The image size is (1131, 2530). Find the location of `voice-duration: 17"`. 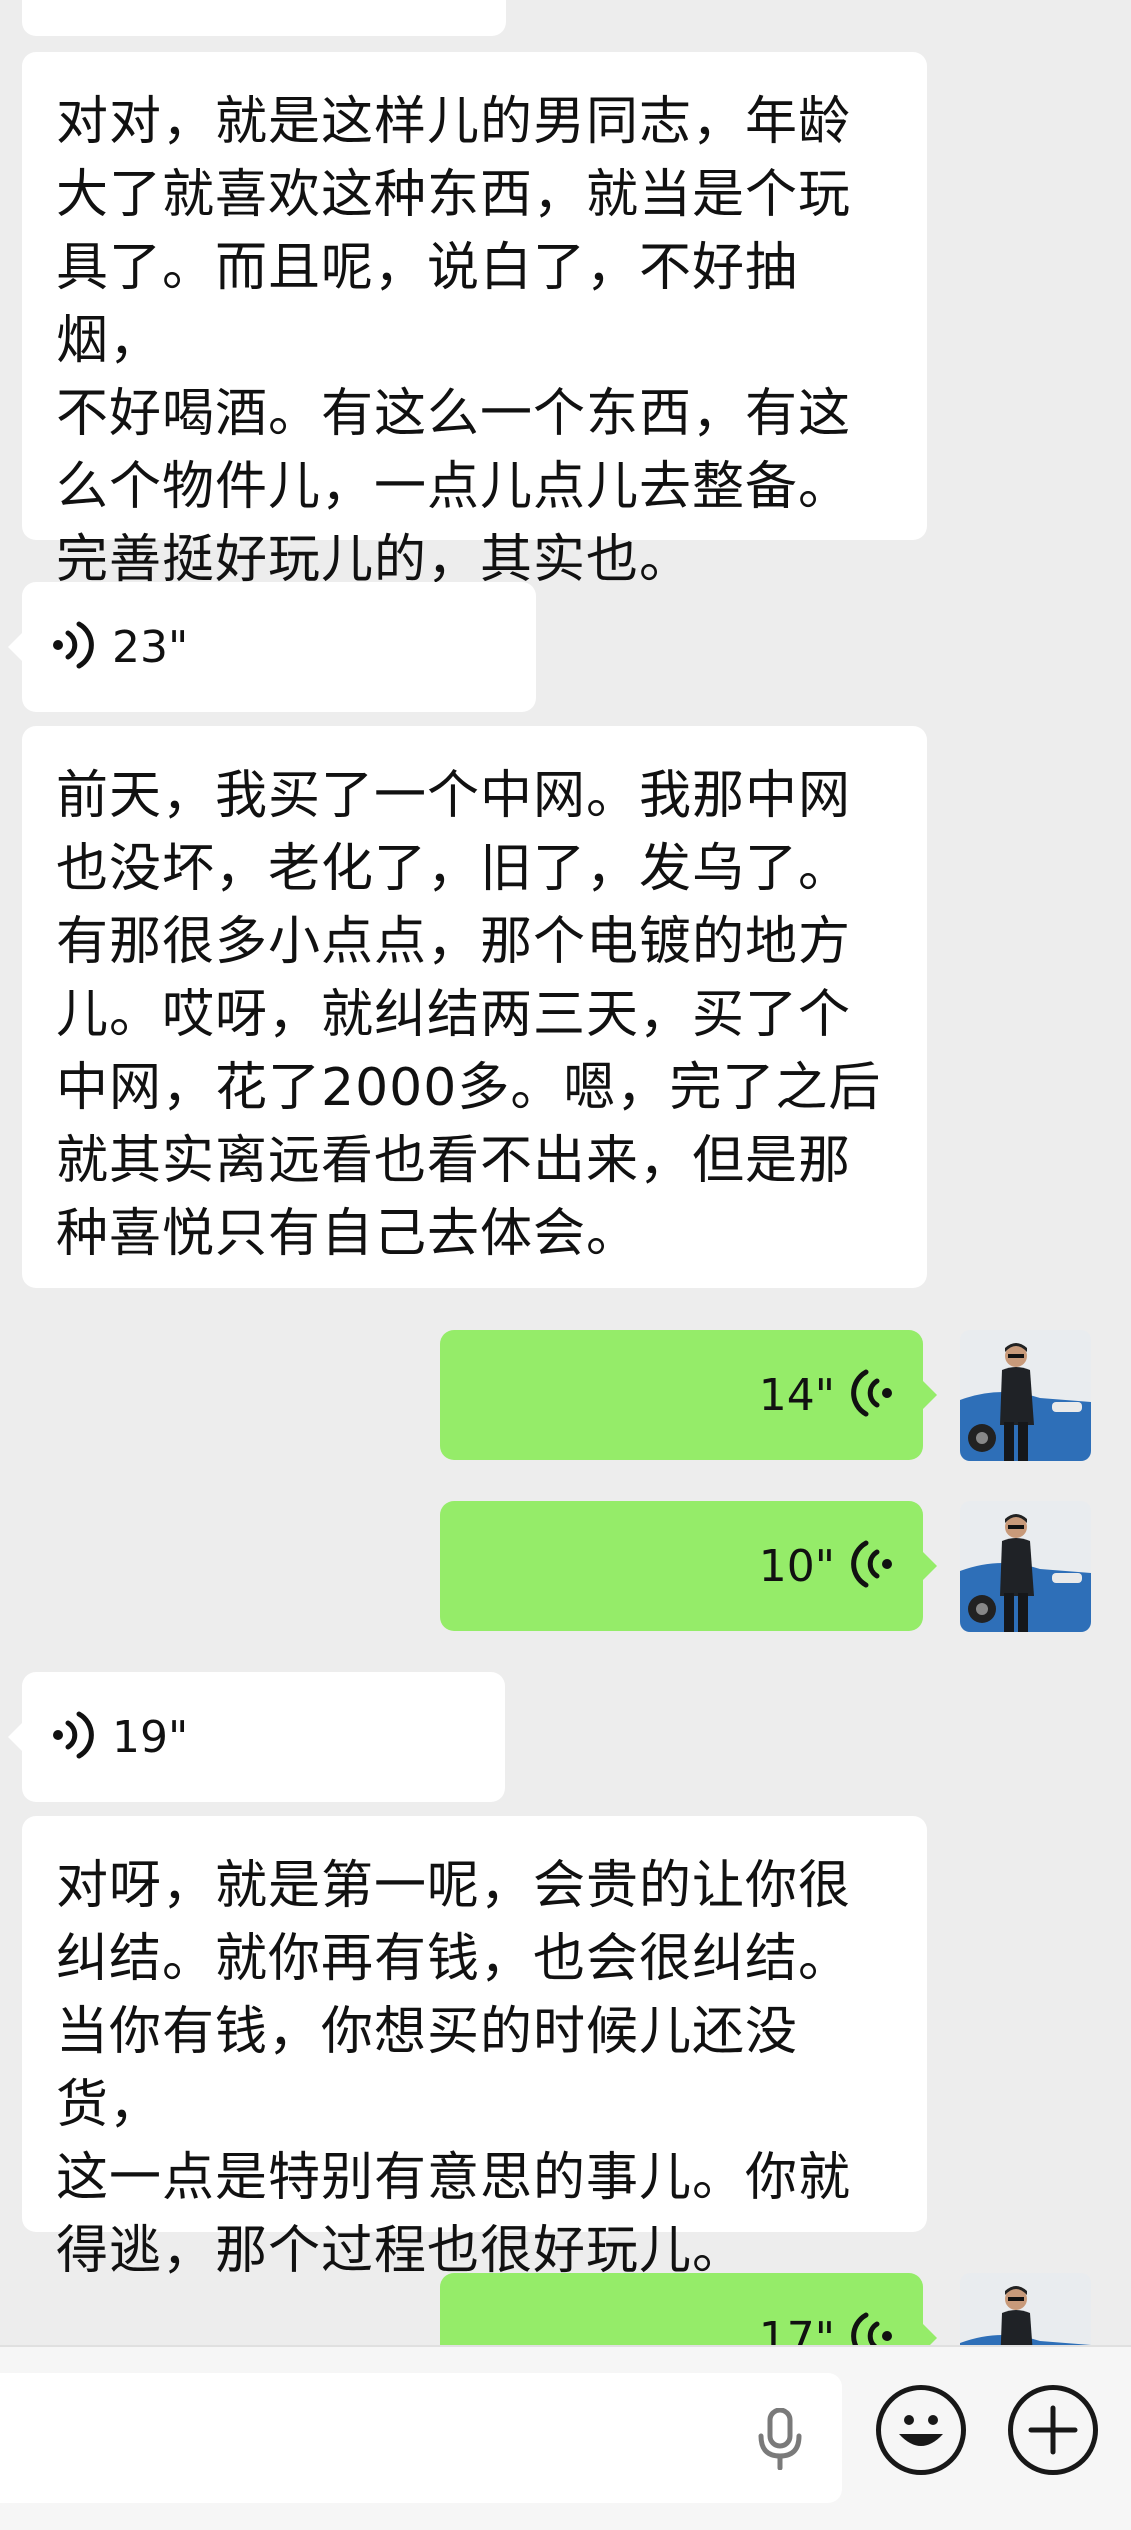

voice-duration: 17" is located at coordinates (796, 2329).